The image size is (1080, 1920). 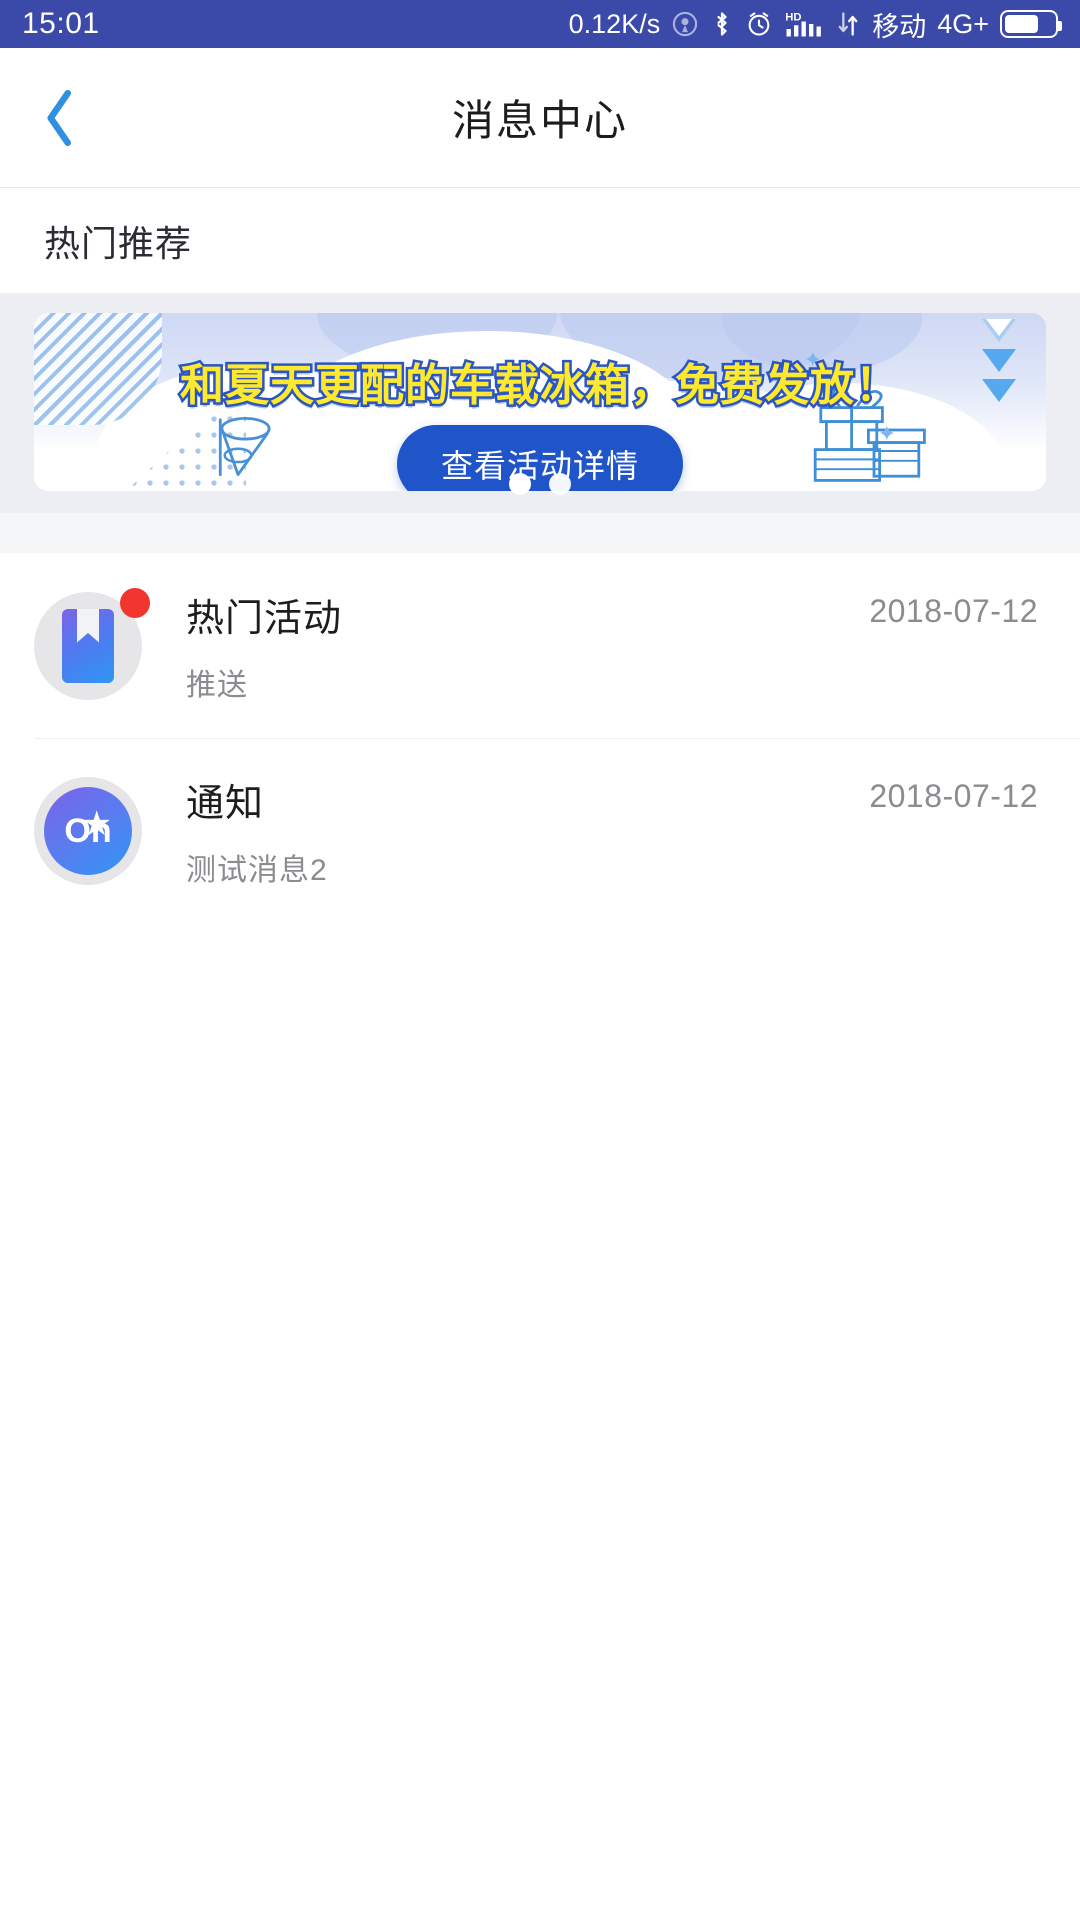 What do you see at coordinates (118, 243) in the screenshot?
I see `section-header-label: 热门推荐` at bounding box center [118, 243].